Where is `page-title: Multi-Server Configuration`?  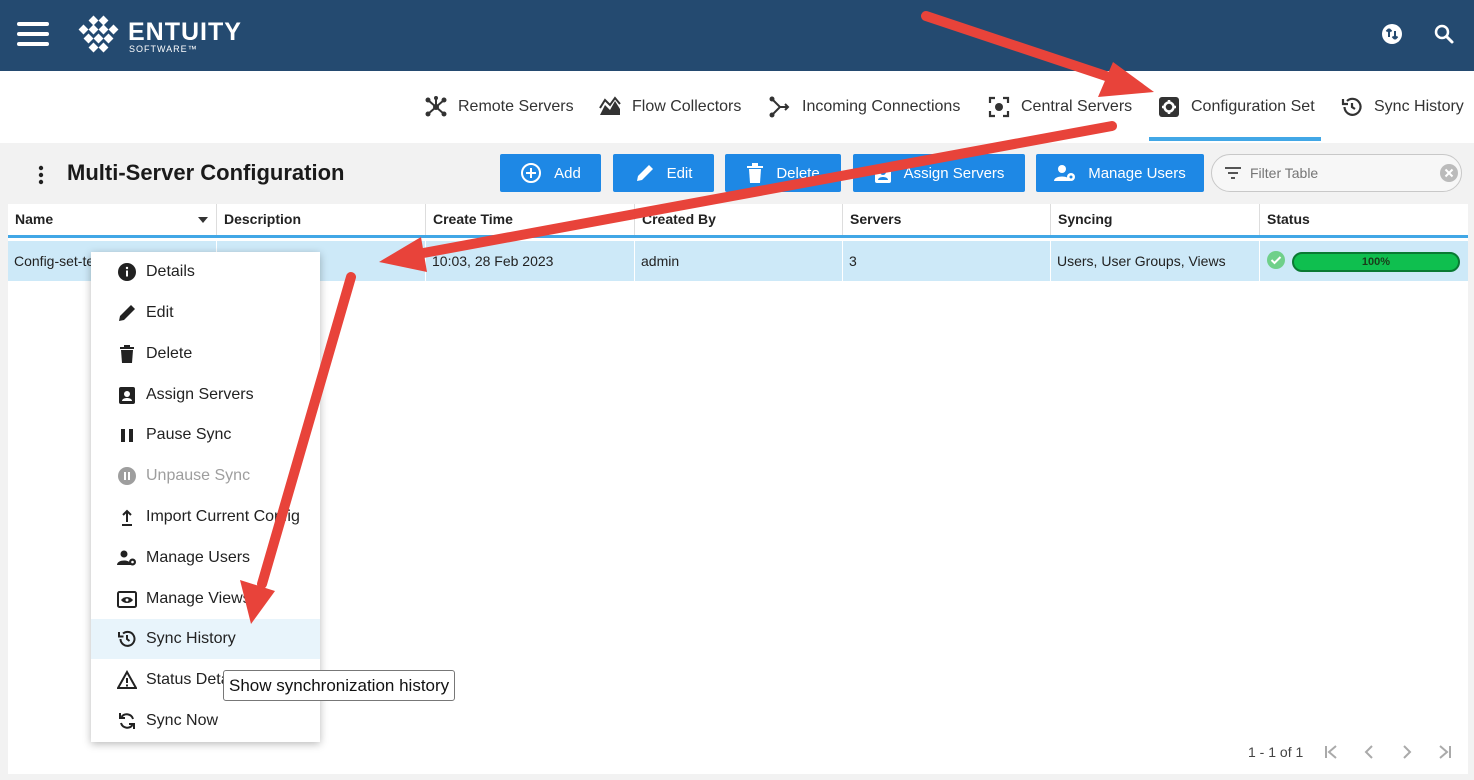
page-title: Multi-Server Configuration is located at coordinates (206, 172).